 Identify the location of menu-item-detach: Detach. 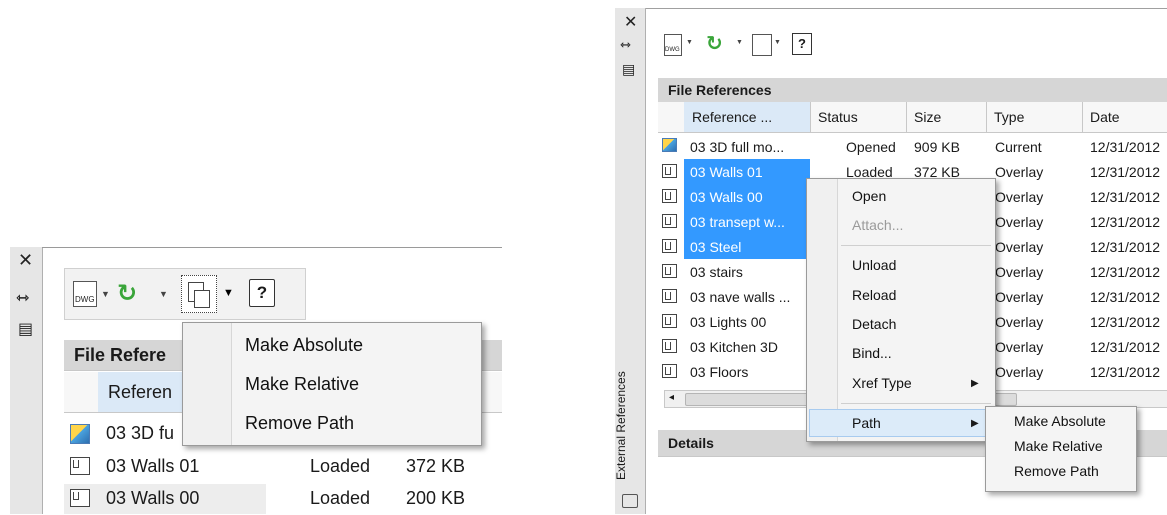
(874, 324).